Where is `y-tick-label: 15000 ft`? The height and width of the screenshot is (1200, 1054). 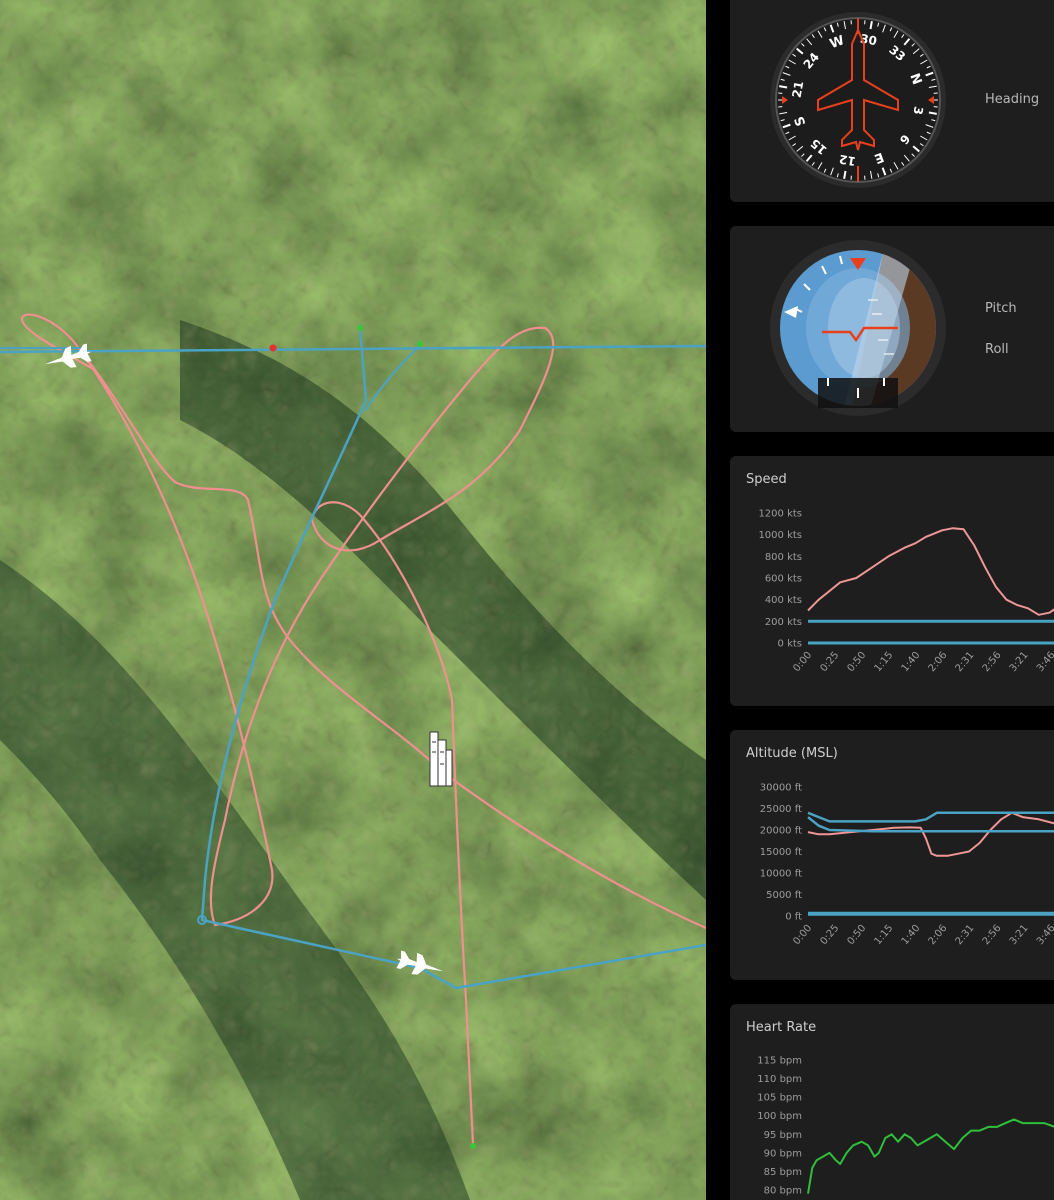
y-tick-label: 15000 ft is located at coordinates (781, 852).